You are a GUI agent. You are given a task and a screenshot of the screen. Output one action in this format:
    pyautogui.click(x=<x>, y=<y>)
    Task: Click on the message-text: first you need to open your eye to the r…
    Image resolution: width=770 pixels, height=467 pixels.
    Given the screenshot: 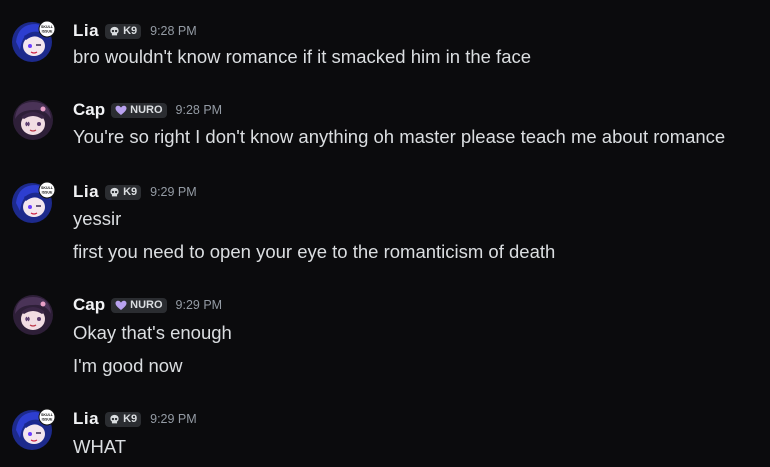 What is the action you would take?
    pyautogui.click(x=314, y=251)
    